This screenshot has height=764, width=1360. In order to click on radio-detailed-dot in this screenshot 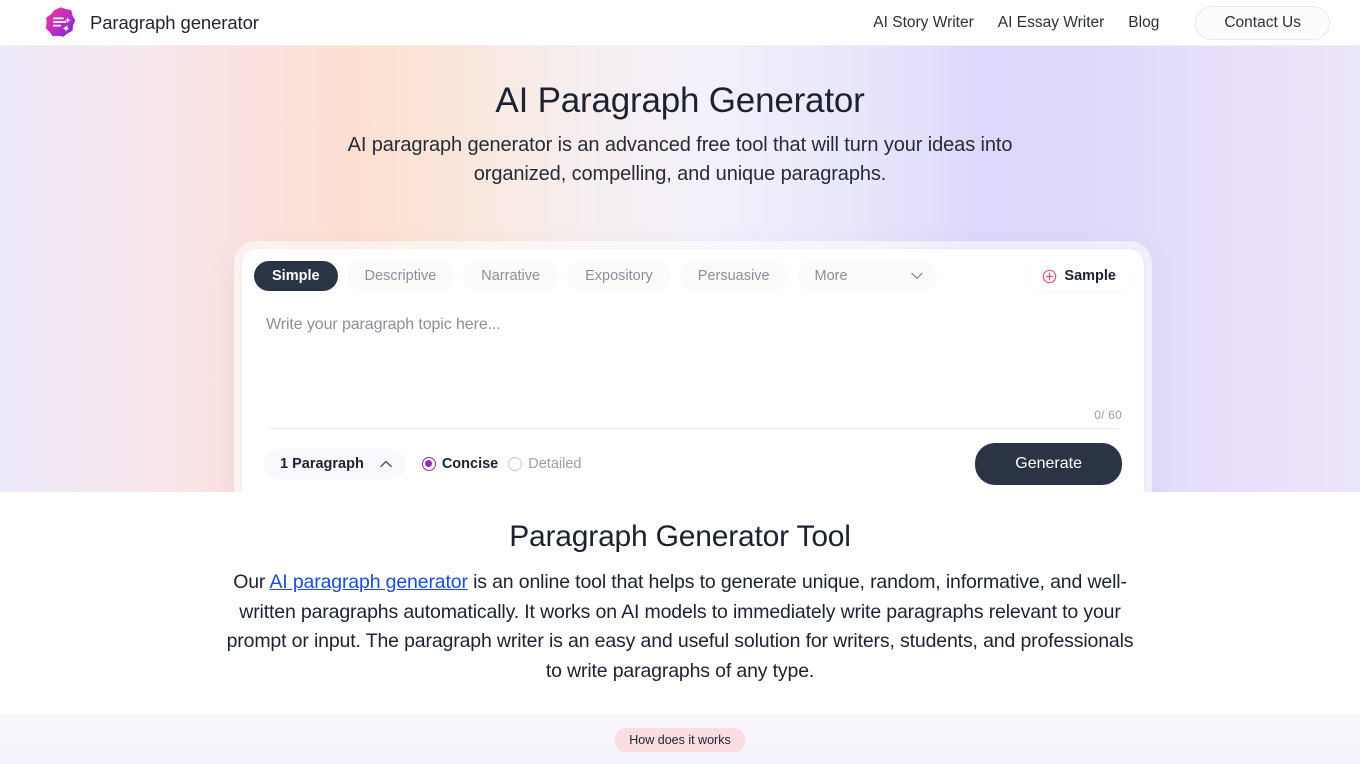, I will do `click(515, 464)`.